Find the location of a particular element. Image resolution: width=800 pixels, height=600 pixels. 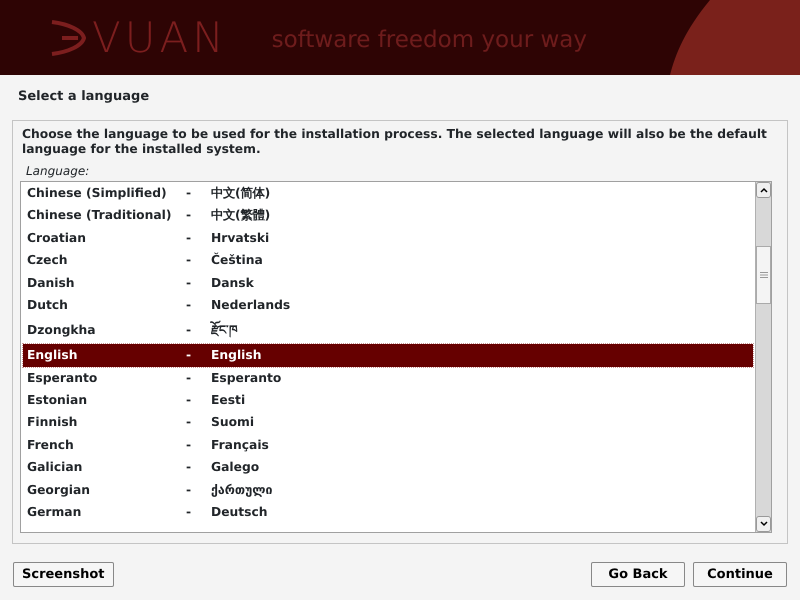

language-name: Dzongkha is located at coordinates (62, 331).